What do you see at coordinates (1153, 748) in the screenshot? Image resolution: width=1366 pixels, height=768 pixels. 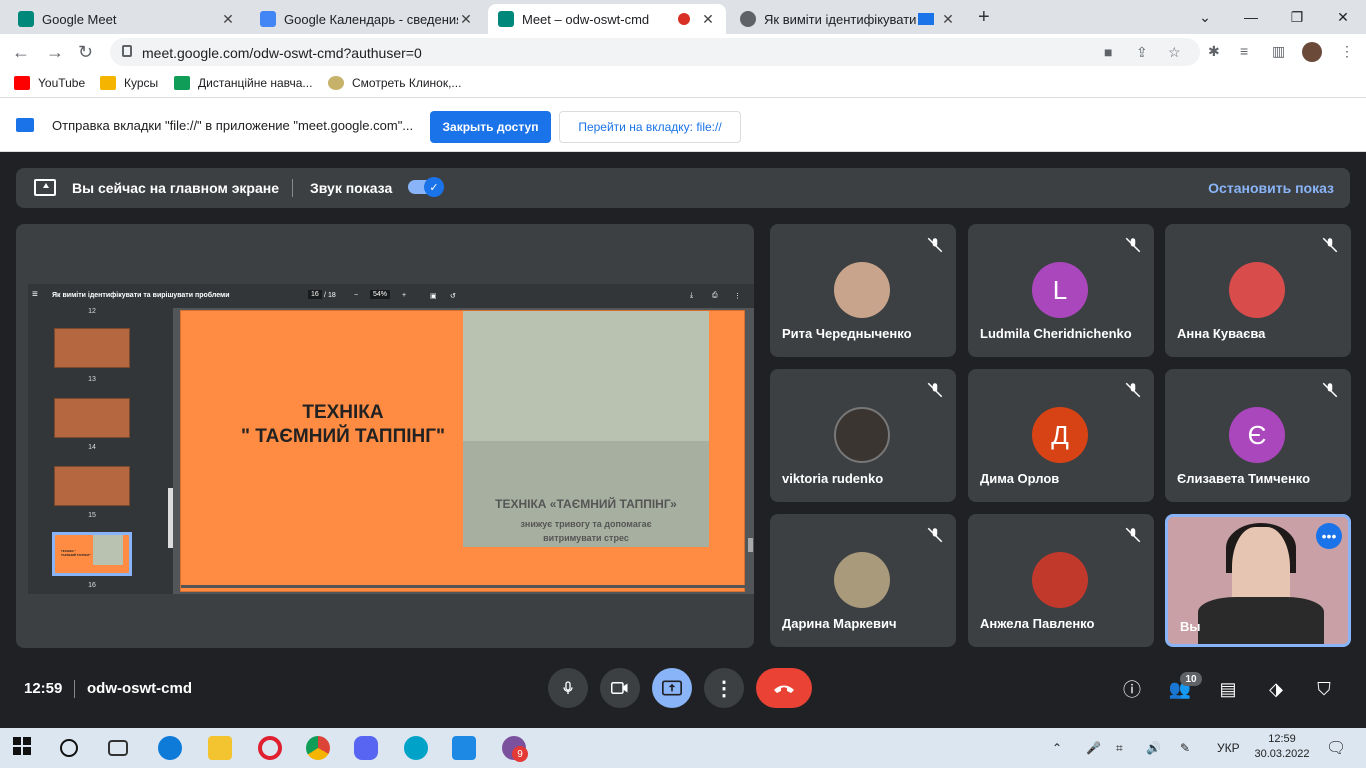 I see `volume-icon: 🔊` at bounding box center [1153, 748].